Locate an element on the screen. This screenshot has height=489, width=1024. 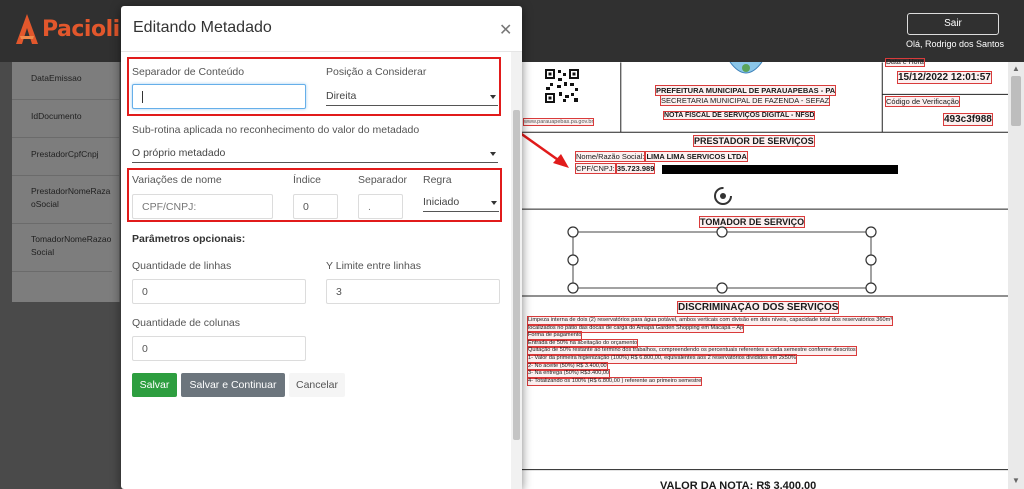
user-greeting: Olá, Rodrigo dos Santos is located at coordinates (955, 44).